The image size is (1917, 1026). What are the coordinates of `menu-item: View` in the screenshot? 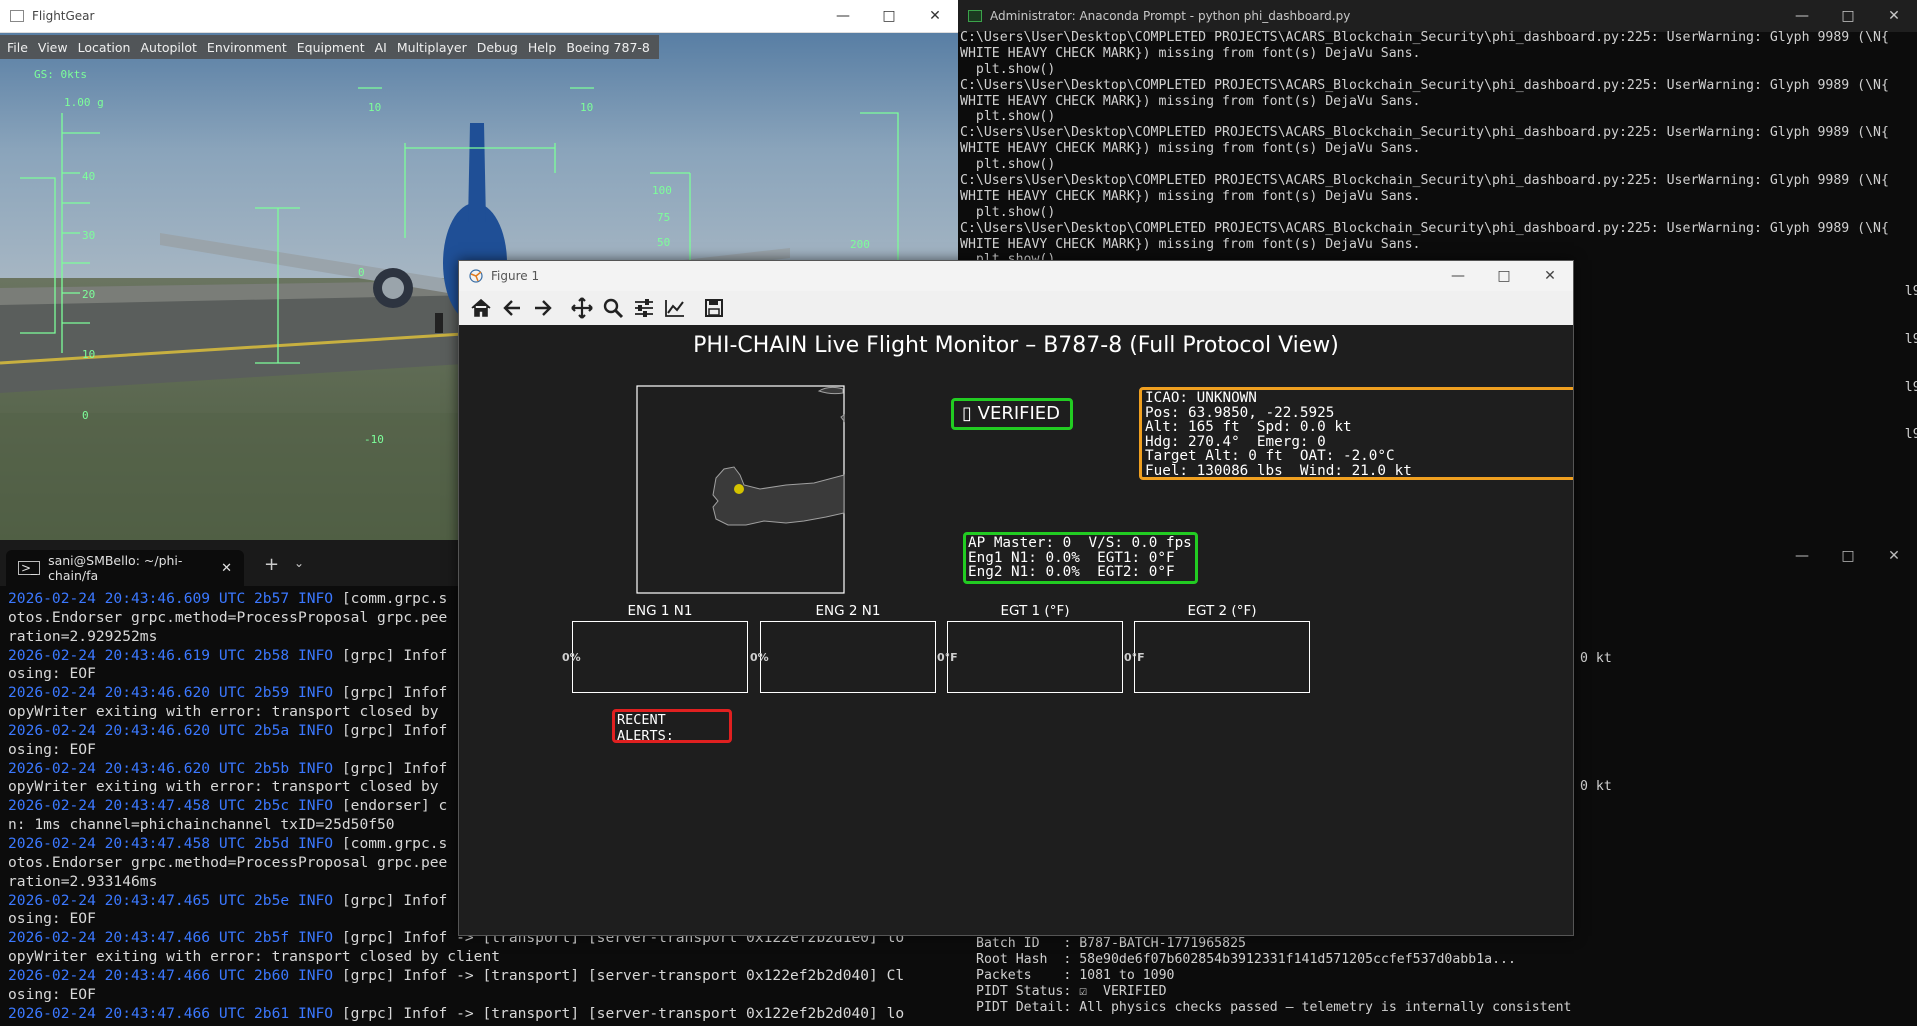 It's located at (53, 47).